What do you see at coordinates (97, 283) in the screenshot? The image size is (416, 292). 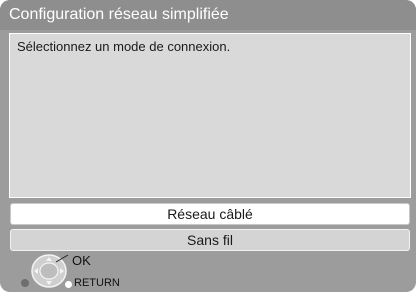 I see `return-label: RETURN` at bounding box center [97, 283].